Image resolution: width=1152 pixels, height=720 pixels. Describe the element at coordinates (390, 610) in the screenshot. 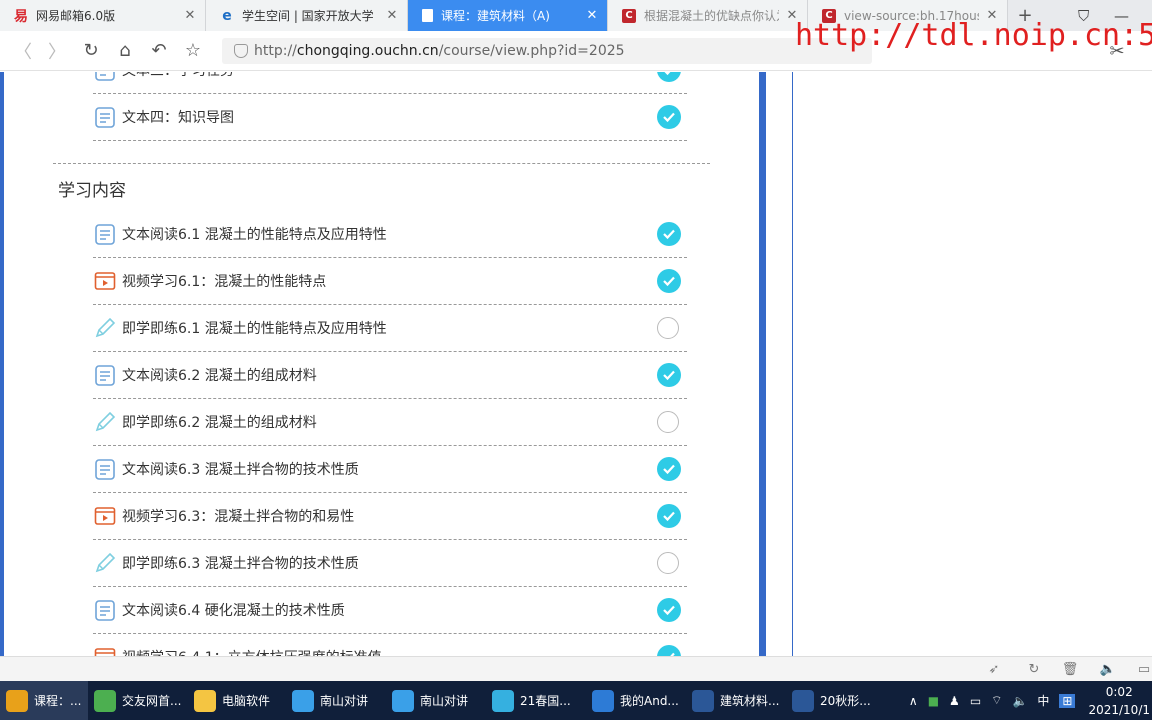

I see `activity-item: 文本阅读6.4 硬化混凝土的技术性质` at that location.